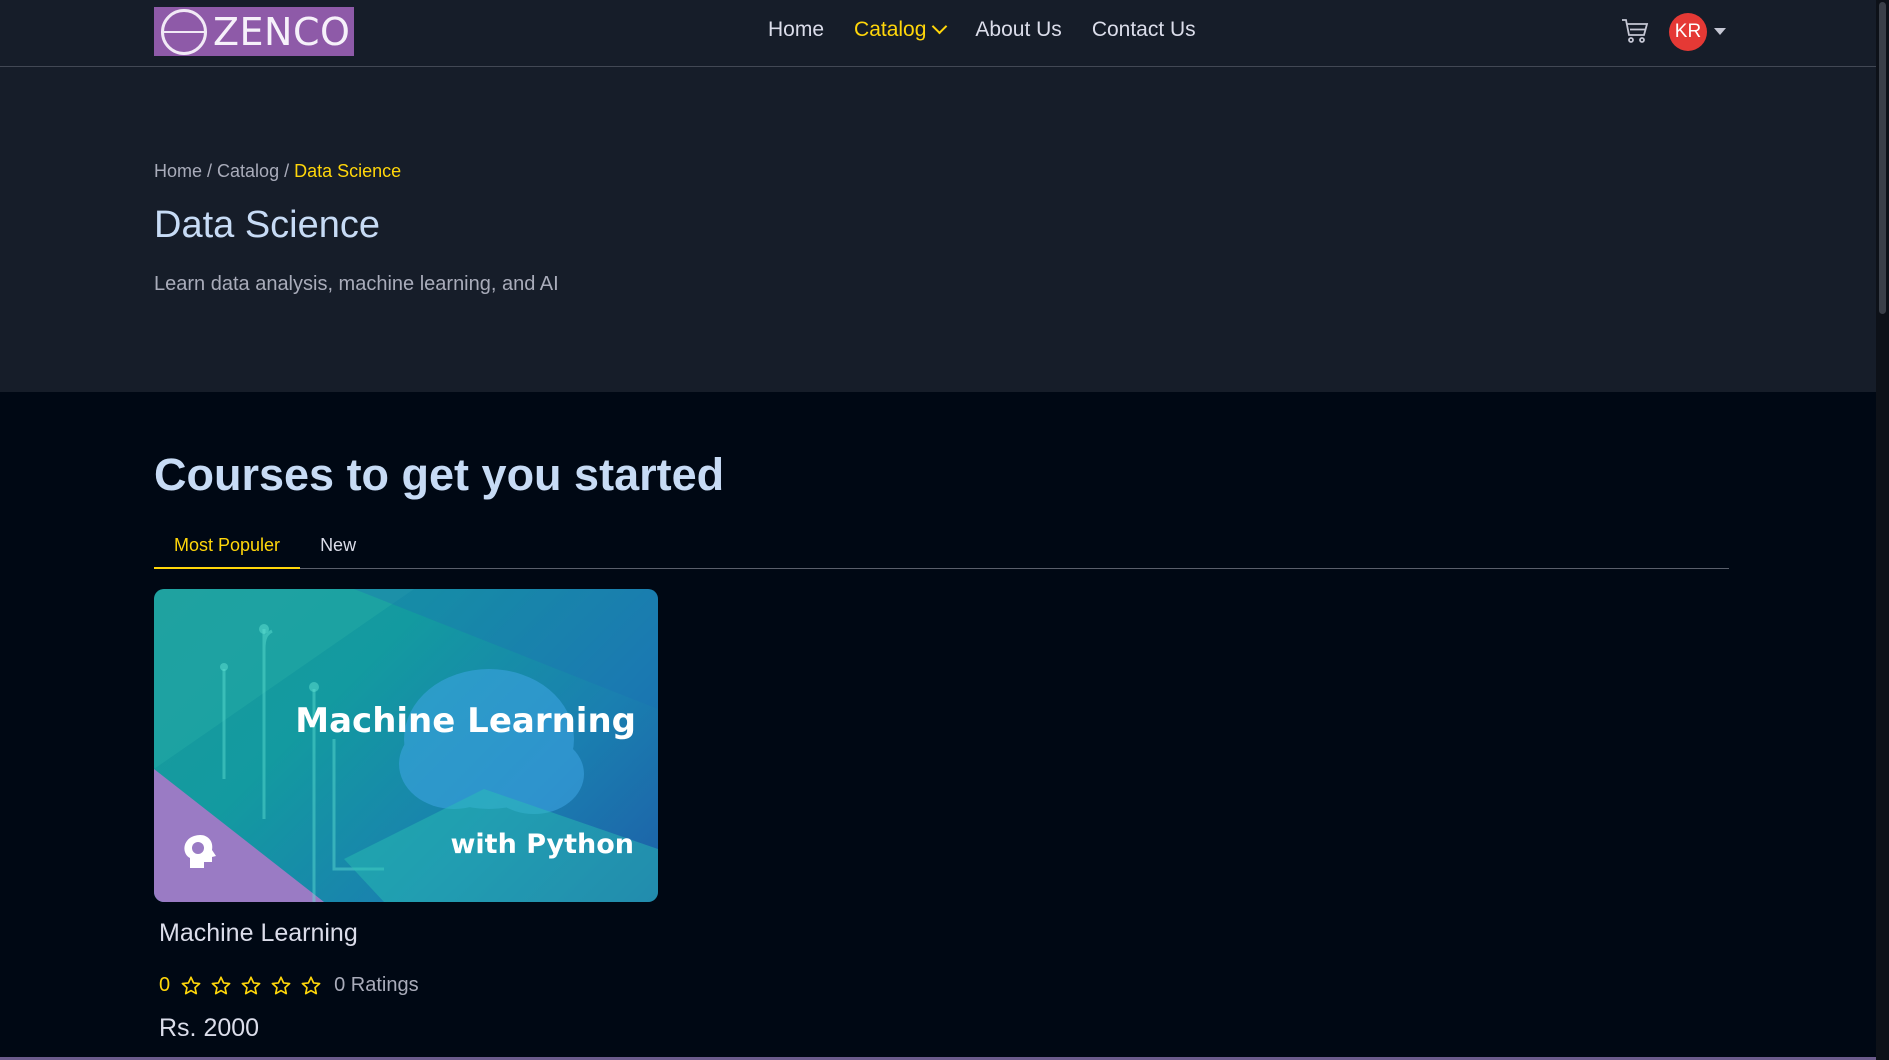 The image size is (1889, 1060). What do you see at coordinates (338, 549) in the screenshot?
I see `tab-new: New` at bounding box center [338, 549].